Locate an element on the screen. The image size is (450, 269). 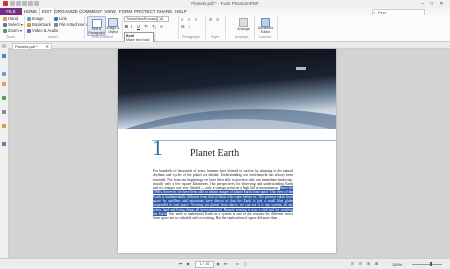
link-button: Link is located at coordinates (60, 18).